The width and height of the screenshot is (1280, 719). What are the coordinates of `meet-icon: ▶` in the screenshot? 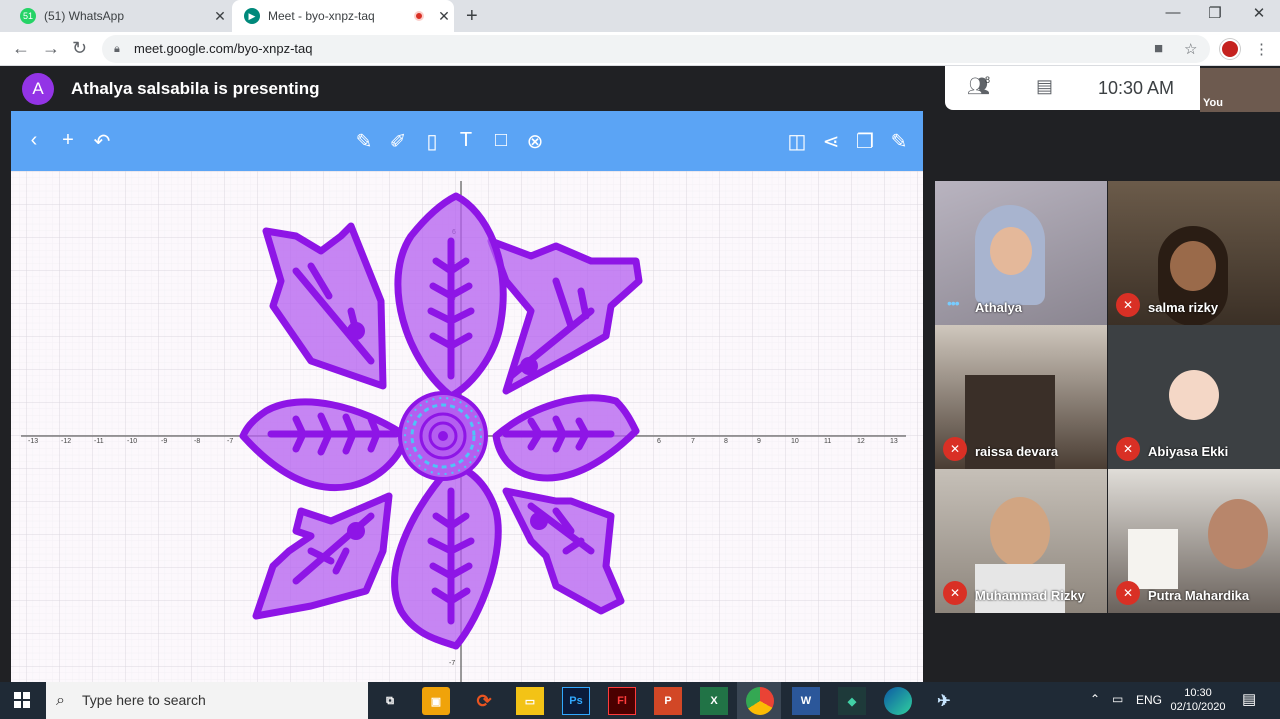 It's located at (252, 16).